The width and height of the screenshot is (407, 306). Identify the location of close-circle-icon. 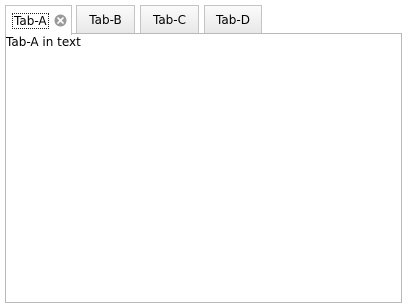
(60, 20).